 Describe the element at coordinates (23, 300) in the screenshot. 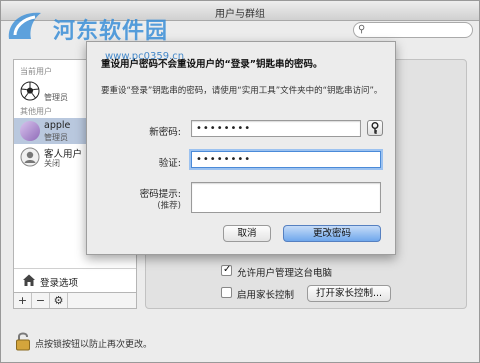

I see `add-user-button: +` at that location.